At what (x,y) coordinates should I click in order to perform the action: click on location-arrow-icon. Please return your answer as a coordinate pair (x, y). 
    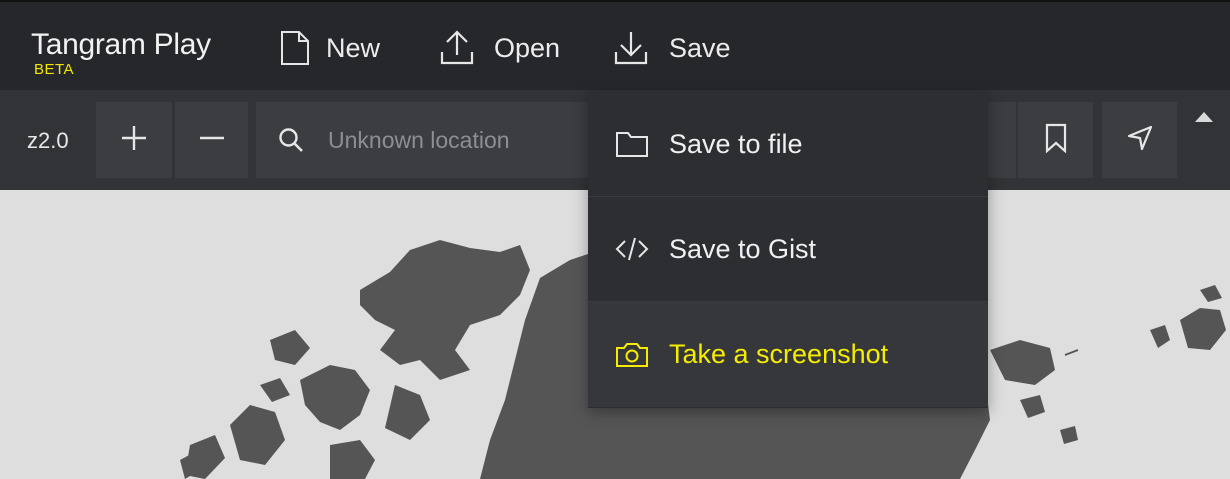
    Looking at the image, I should click on (1140, 140).